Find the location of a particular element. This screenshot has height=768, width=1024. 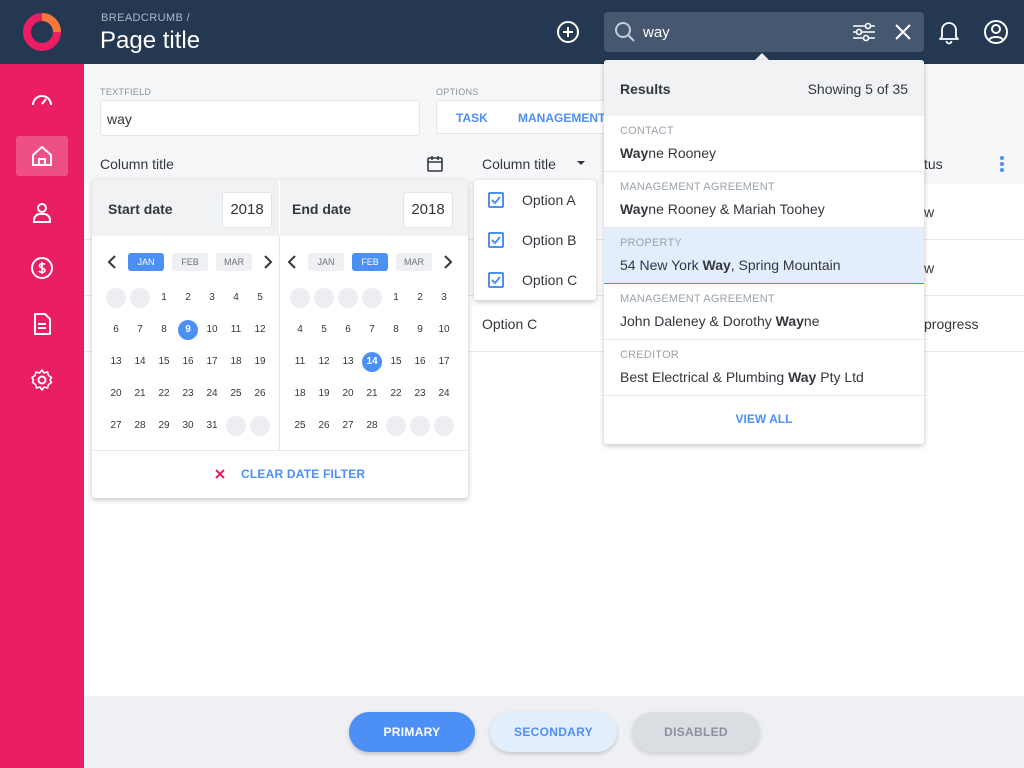

column-title-1: Column title is located at coordinates (137, 164).